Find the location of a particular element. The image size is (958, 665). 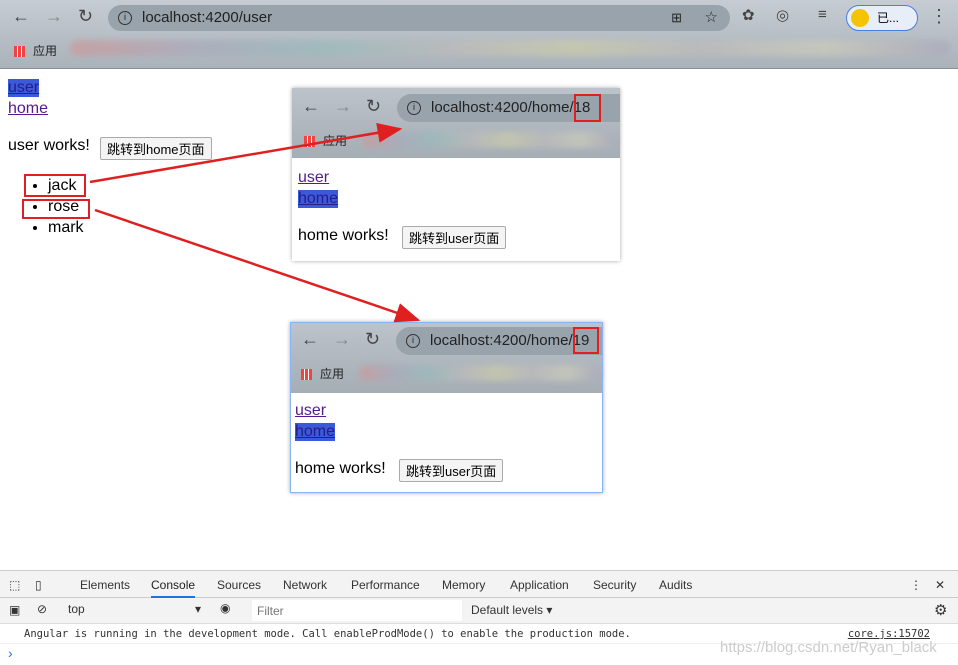

console-prompt: › is located at coordinates (10, 653).